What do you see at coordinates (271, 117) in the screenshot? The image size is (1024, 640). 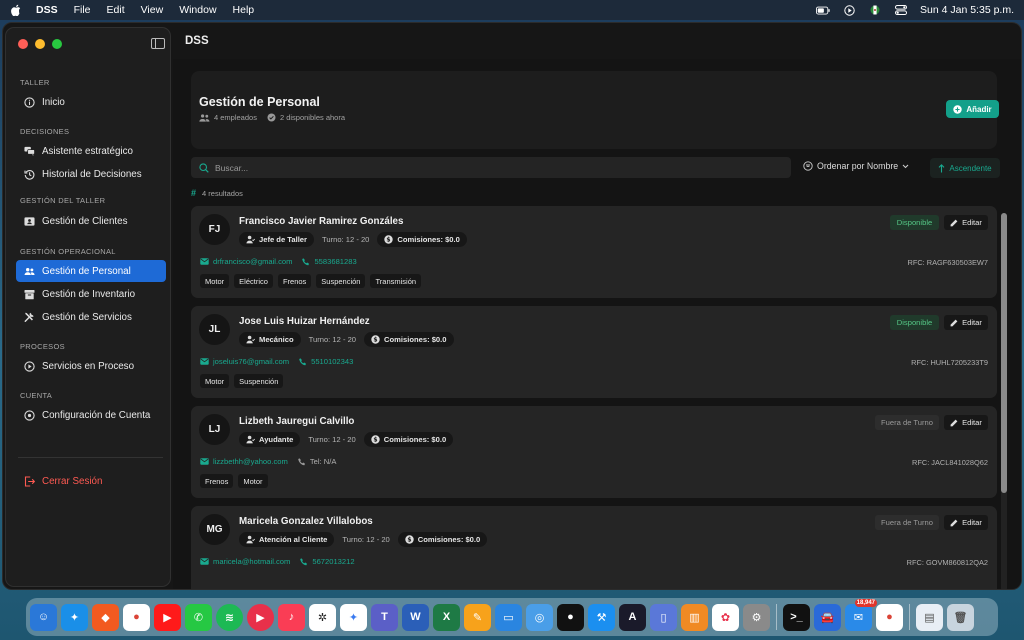 I see `check-circle-icon` at bounding box center [271, 117].